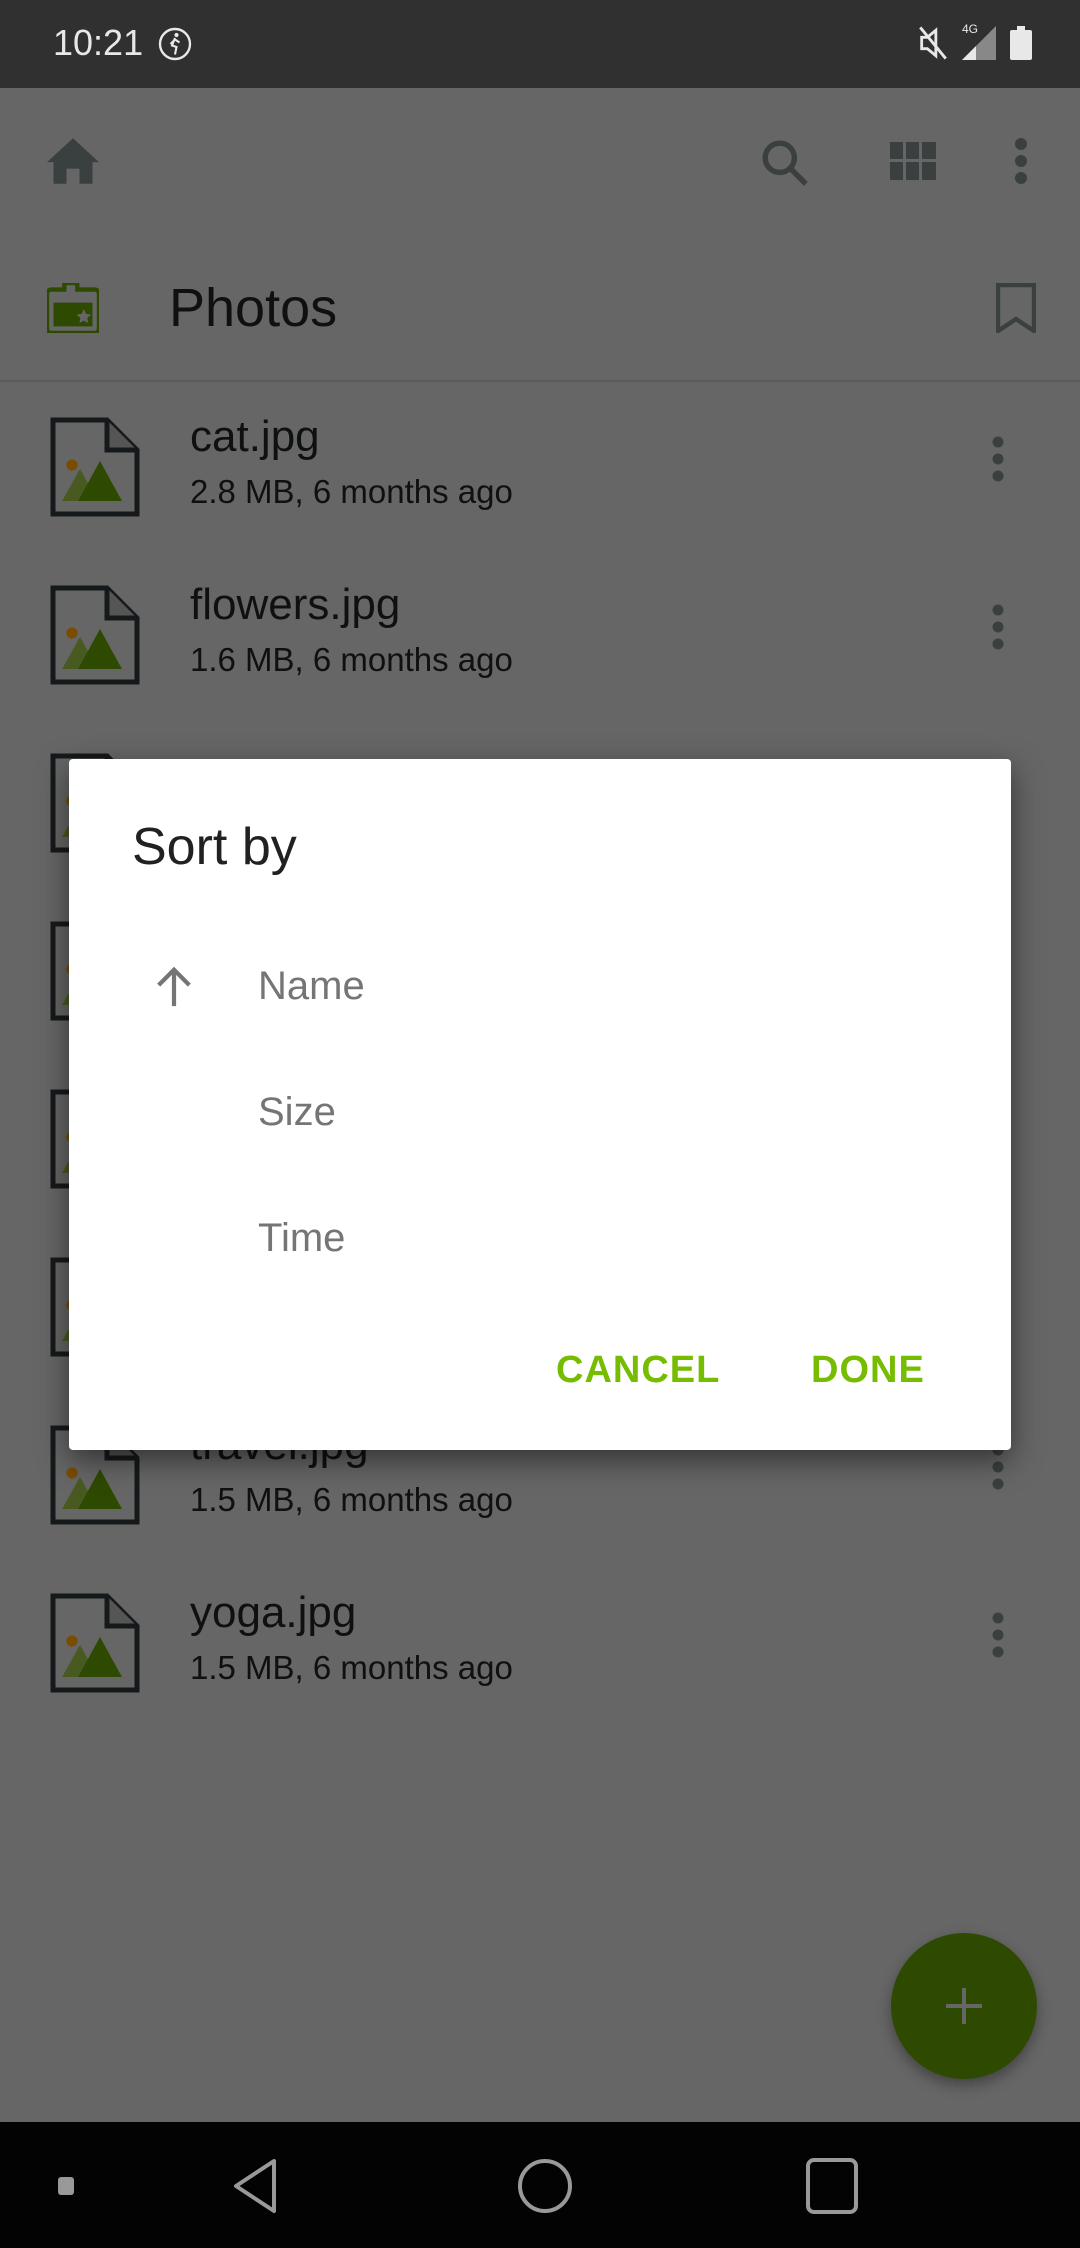 This screenshot has width=1080, height=2248. What do you see at coordinates (295, 604) in the screenshot?
I see `file-name: flowers.jpg` at bounding box center [295, 604].